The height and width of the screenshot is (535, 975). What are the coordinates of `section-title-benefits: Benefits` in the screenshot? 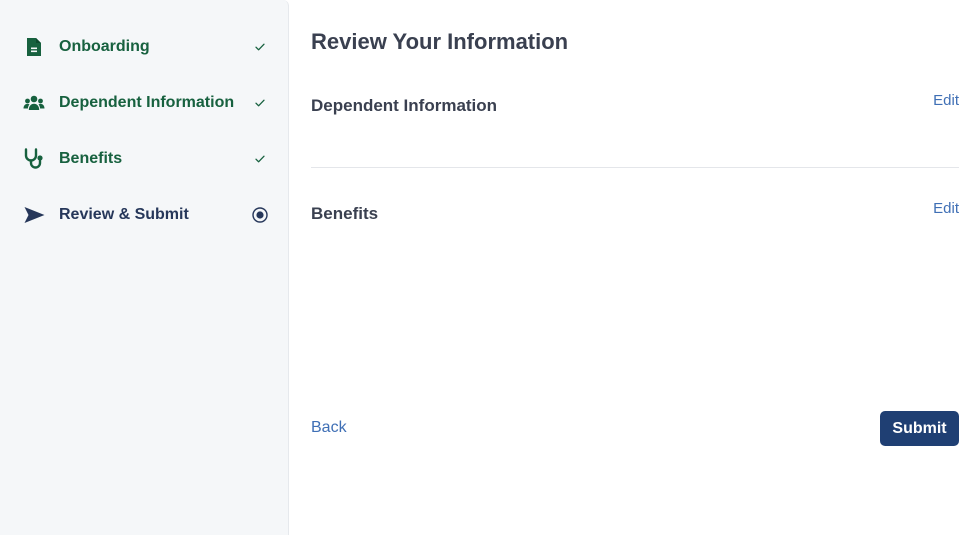 It's located at (345, 213).